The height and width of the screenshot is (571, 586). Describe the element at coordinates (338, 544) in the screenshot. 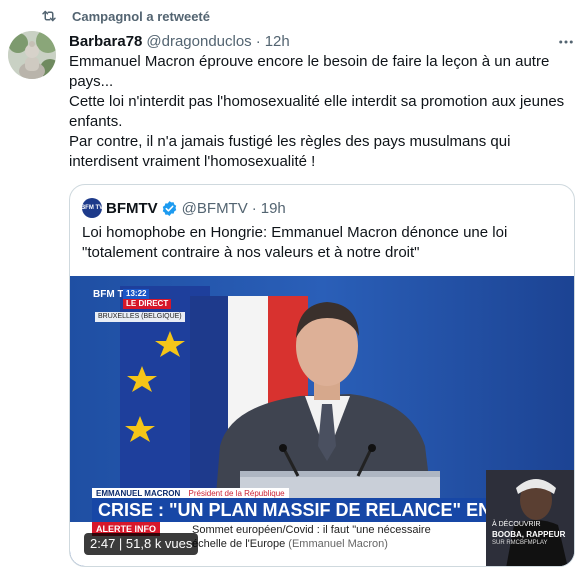

I see `ticker-source: (Emmanuel Macron)` at that location.